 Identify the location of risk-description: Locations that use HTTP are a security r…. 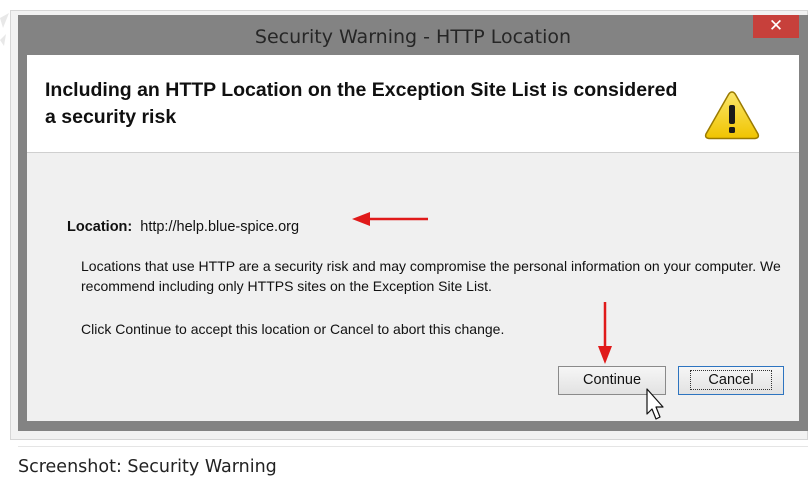
(431, 276).